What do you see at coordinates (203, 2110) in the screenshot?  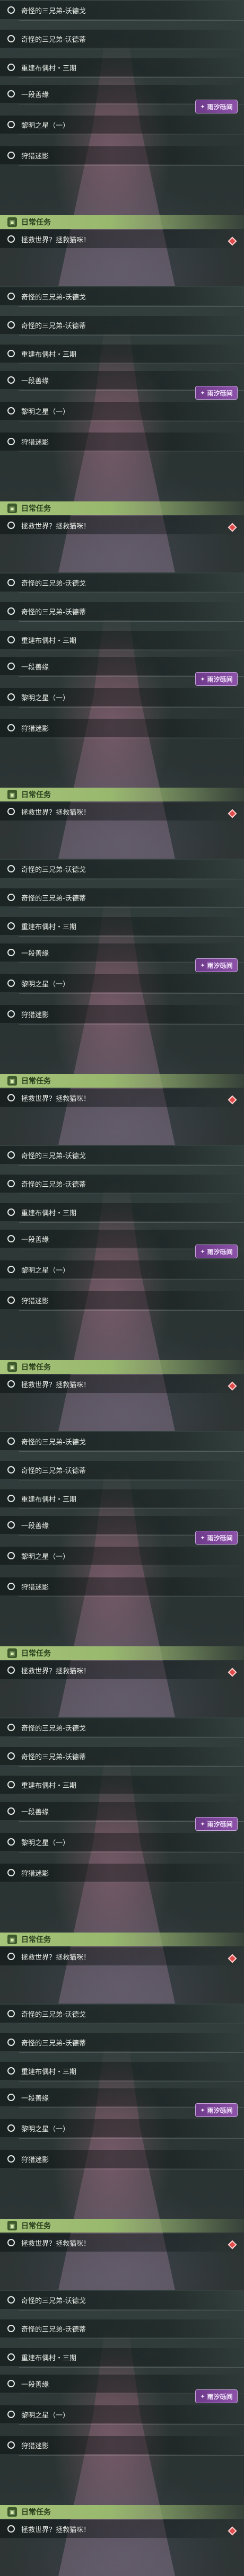 I see `region-tag-icon: ✦` at bounding box center [203, 2110].